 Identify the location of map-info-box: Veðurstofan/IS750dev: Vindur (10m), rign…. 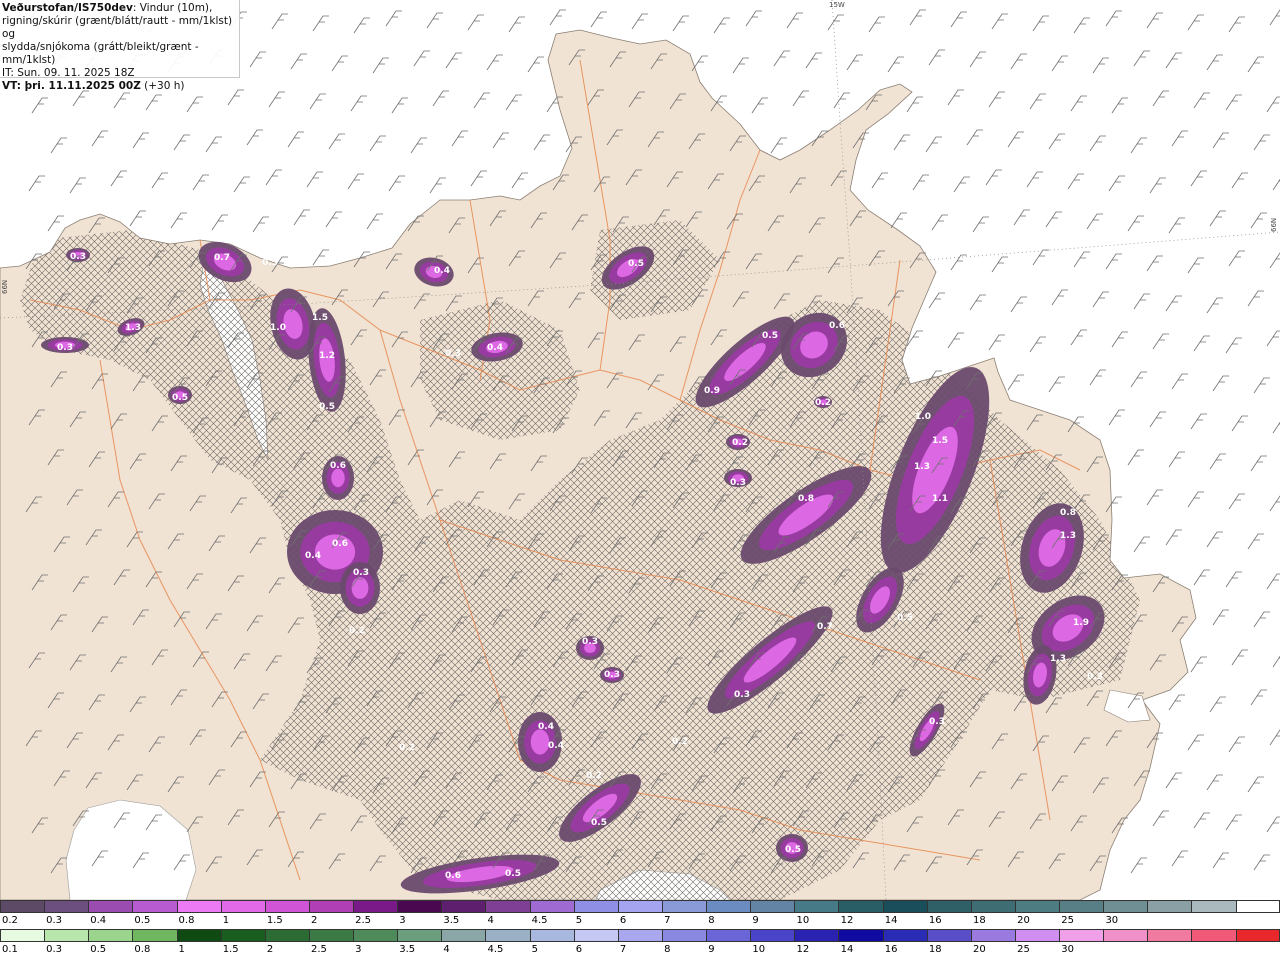
(120, 46).